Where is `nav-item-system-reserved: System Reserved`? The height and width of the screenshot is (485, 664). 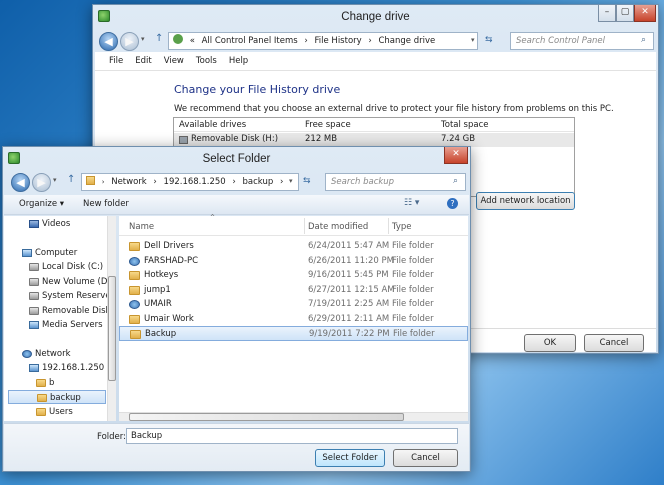
nav-item-system-reserved: System Reserved is located at coordinates (72, 296).